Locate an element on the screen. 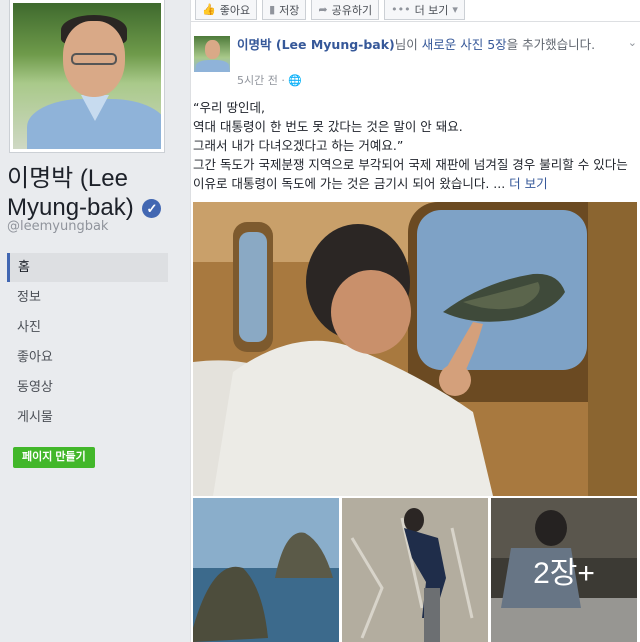 The width and height of the screenshot is (640, 642). like-label: 좋아요 is located at coordinates (235, 10).